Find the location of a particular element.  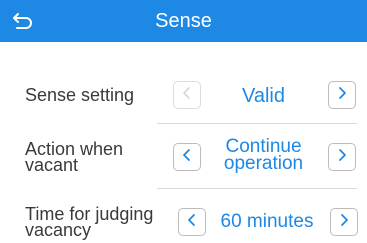

setting-label: Sense setting is located at coordinates (80, 95).